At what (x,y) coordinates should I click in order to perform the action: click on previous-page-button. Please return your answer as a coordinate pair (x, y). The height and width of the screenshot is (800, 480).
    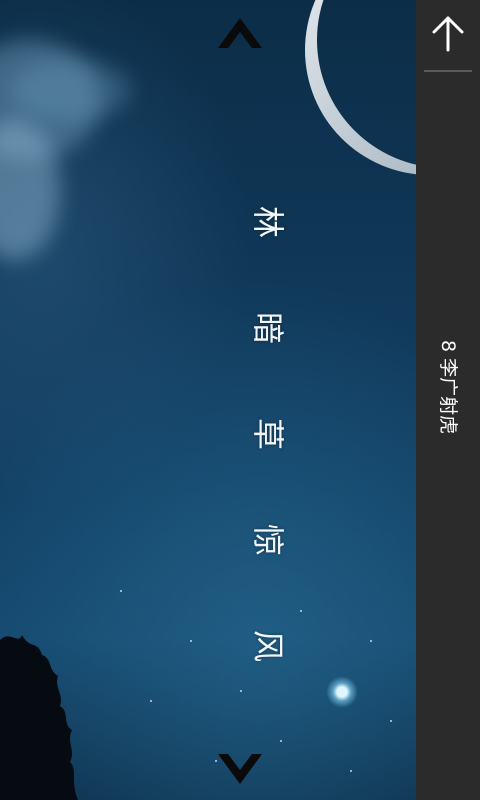
    Looking at the image, I should click on (240, 32).